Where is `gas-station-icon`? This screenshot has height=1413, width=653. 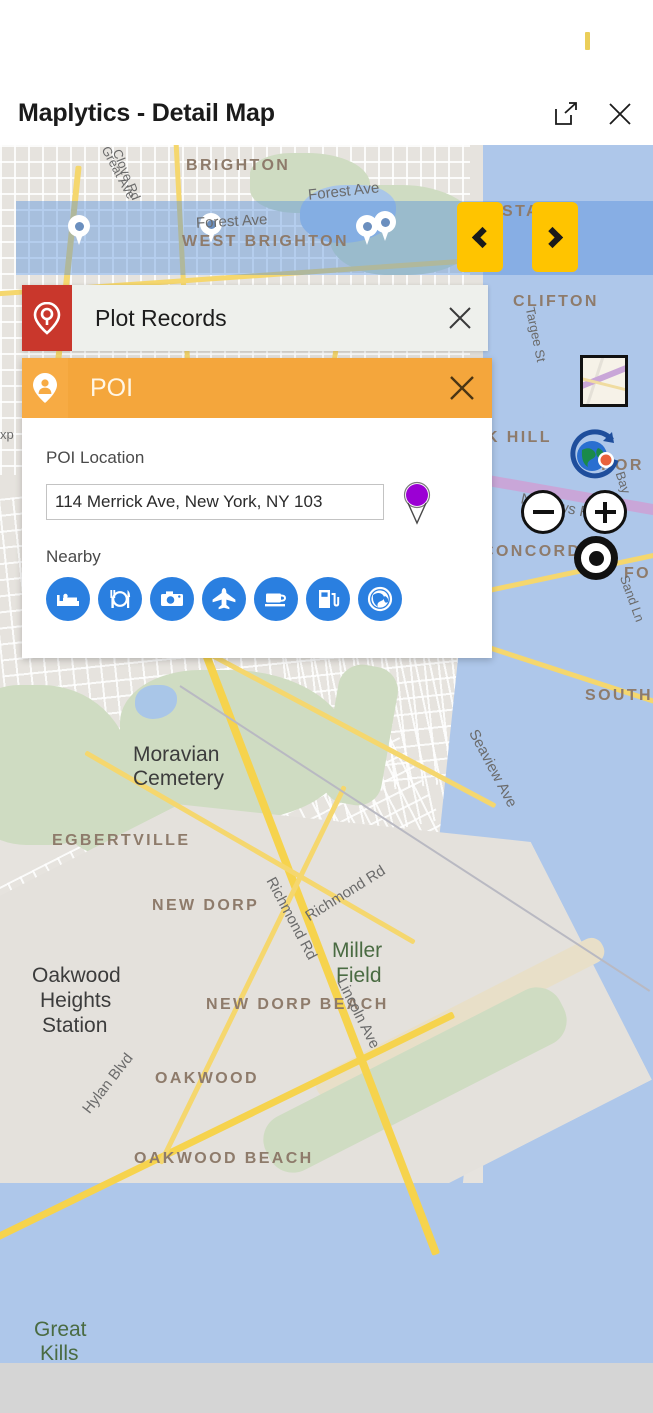 gas-station-icon is located at coordinates (329, 599).